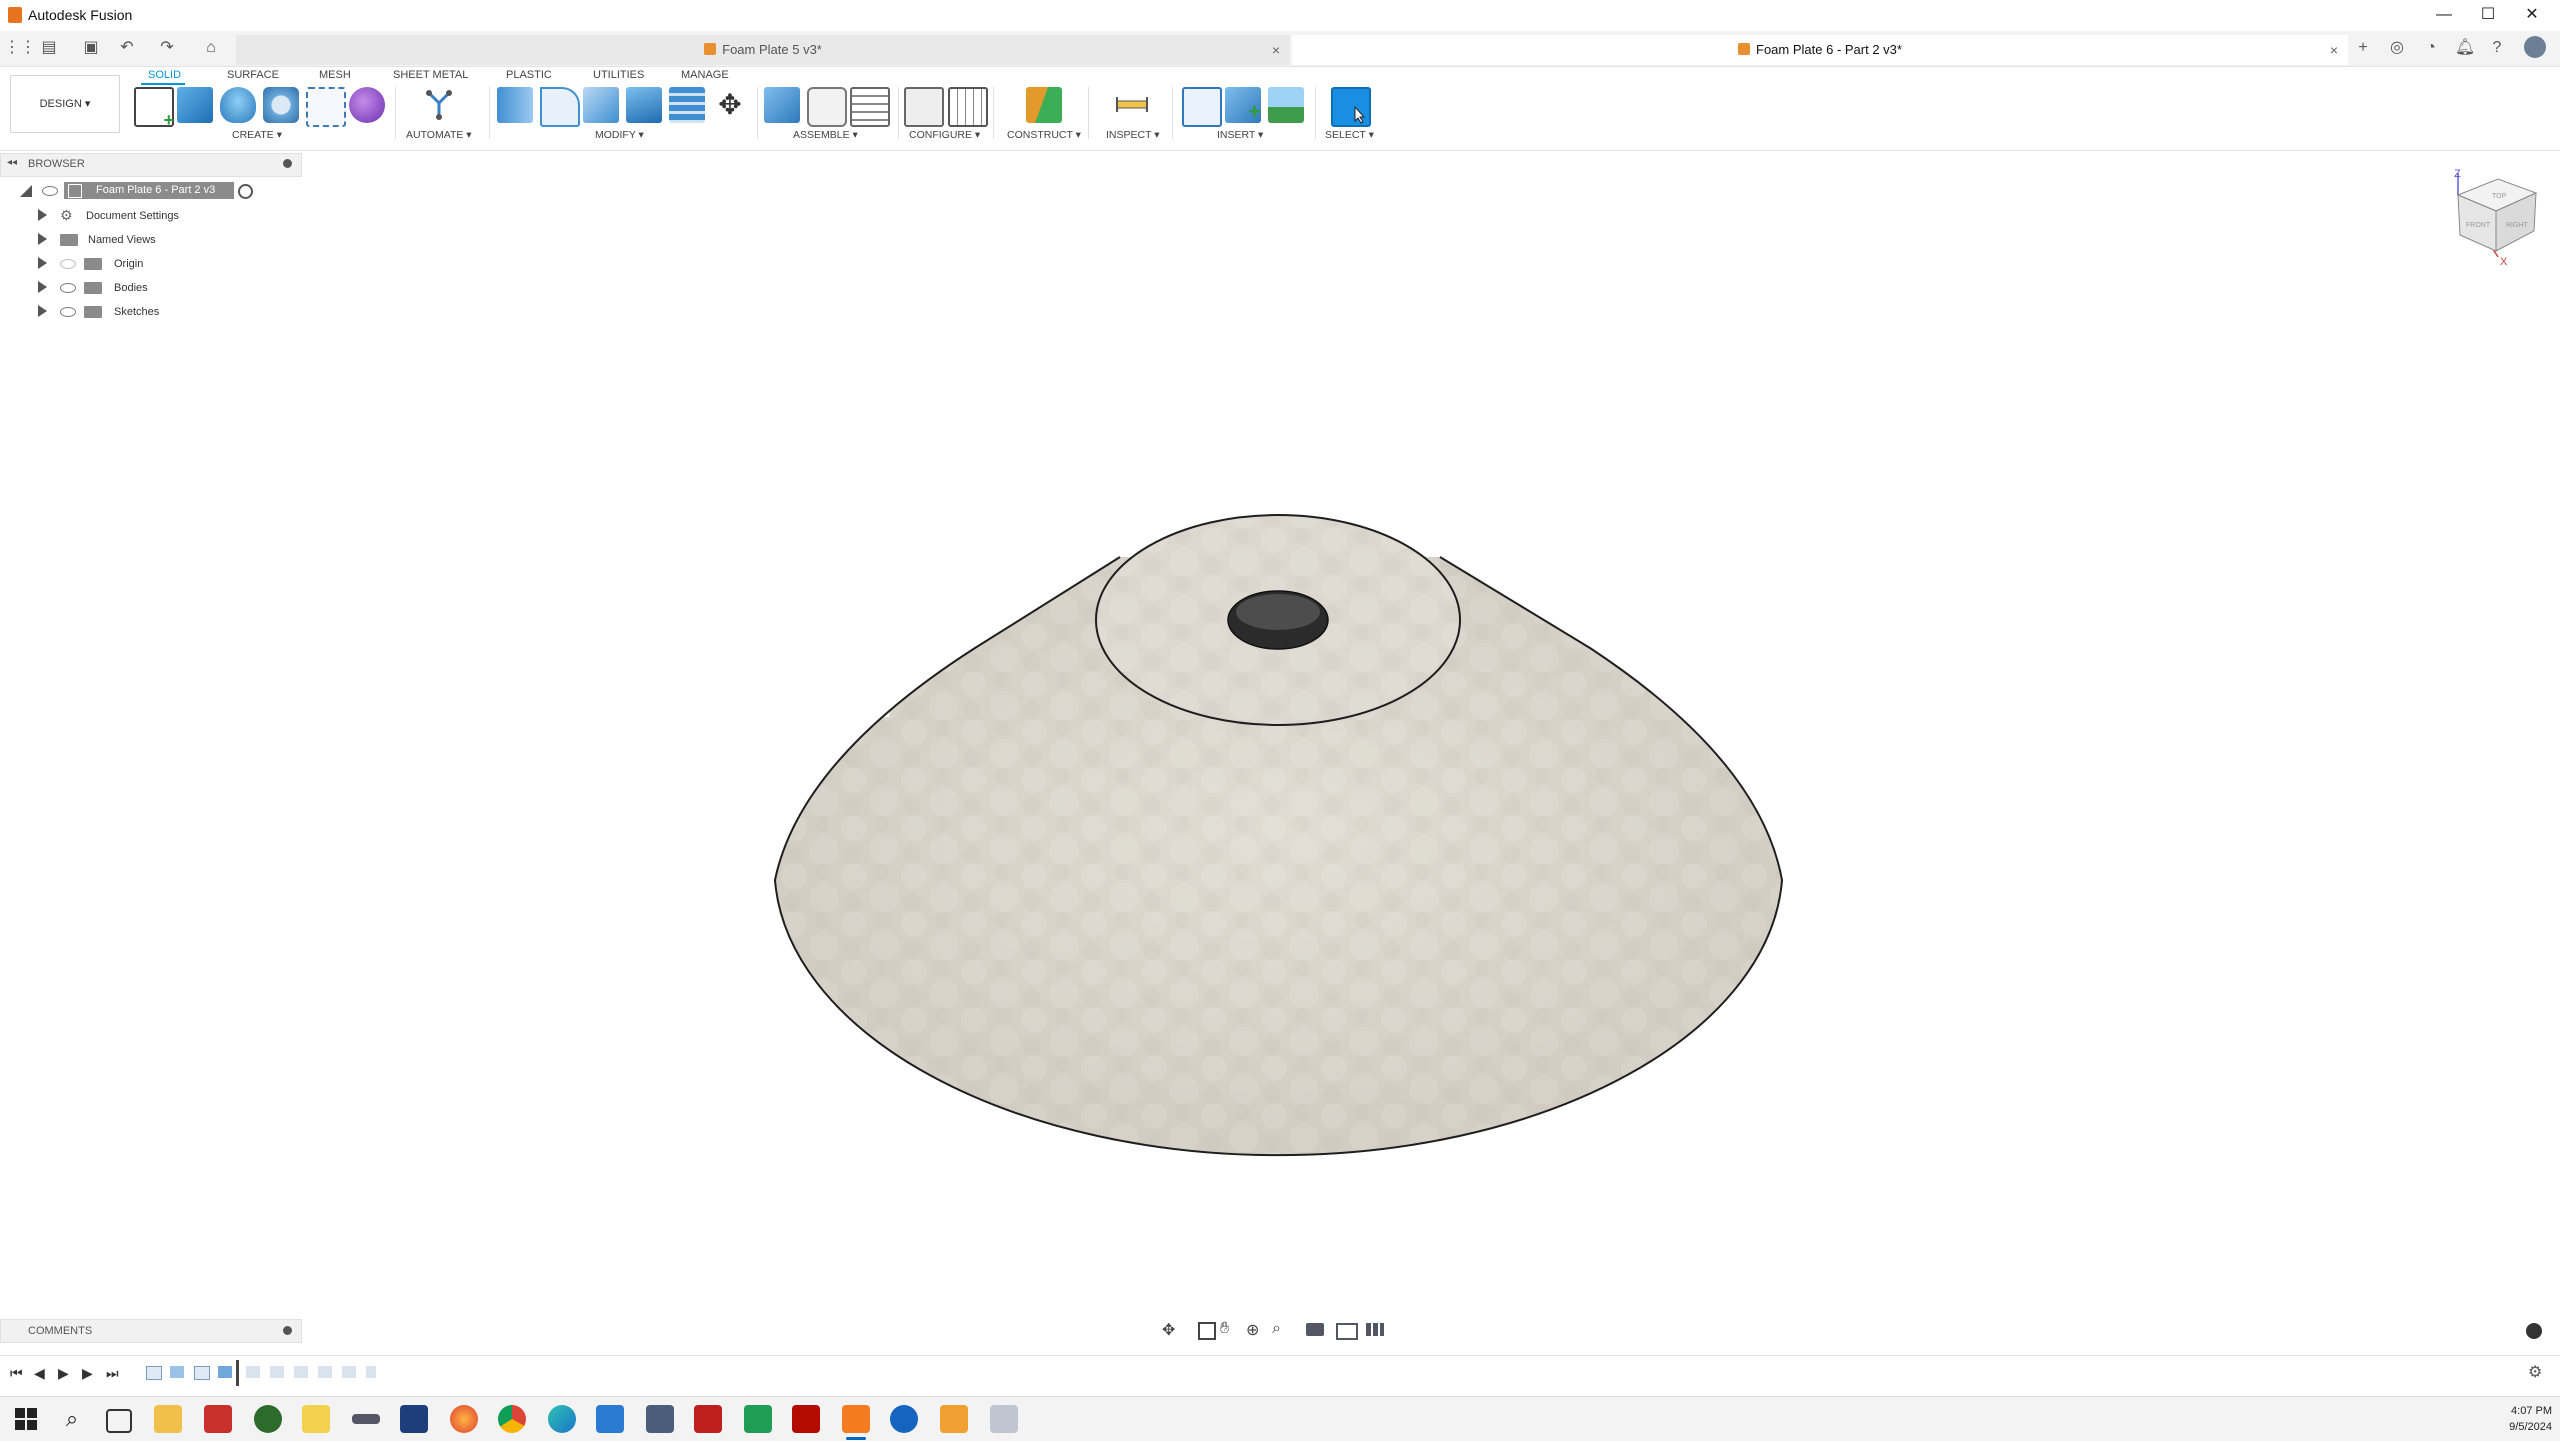 Image resolution: width=2560 pixels, height=1441 pixels. Describe the element at coordinates (439, 105) in the screenshot. I see `automate-icon` at that location.